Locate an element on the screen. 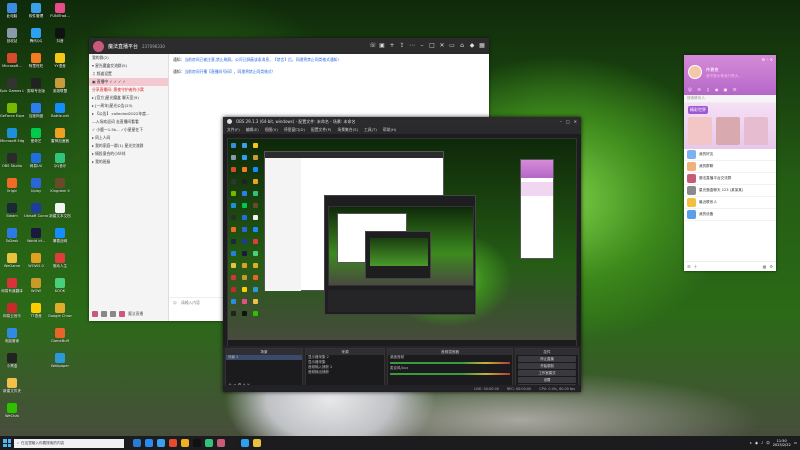  desktop-icon: WOW5.0 is located at coordinates (36, 263).